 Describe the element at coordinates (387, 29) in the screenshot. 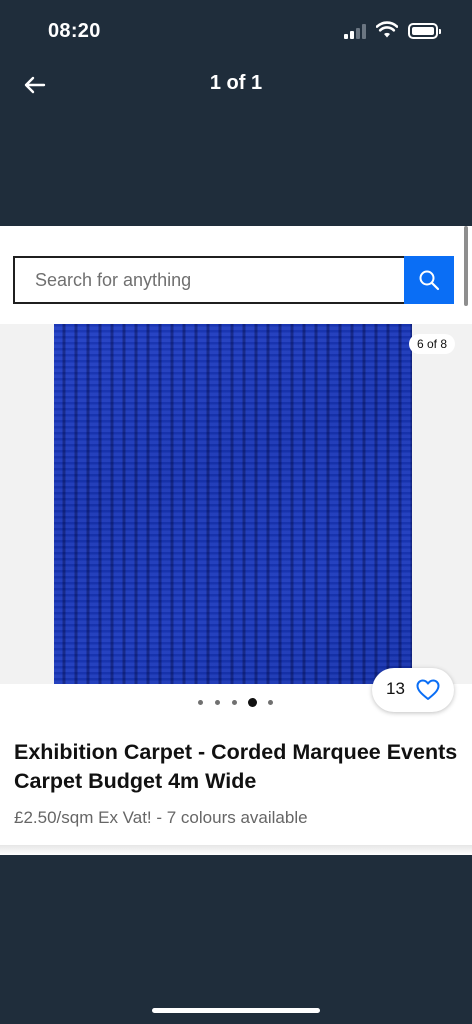

I see `wifi-icon` at that location.